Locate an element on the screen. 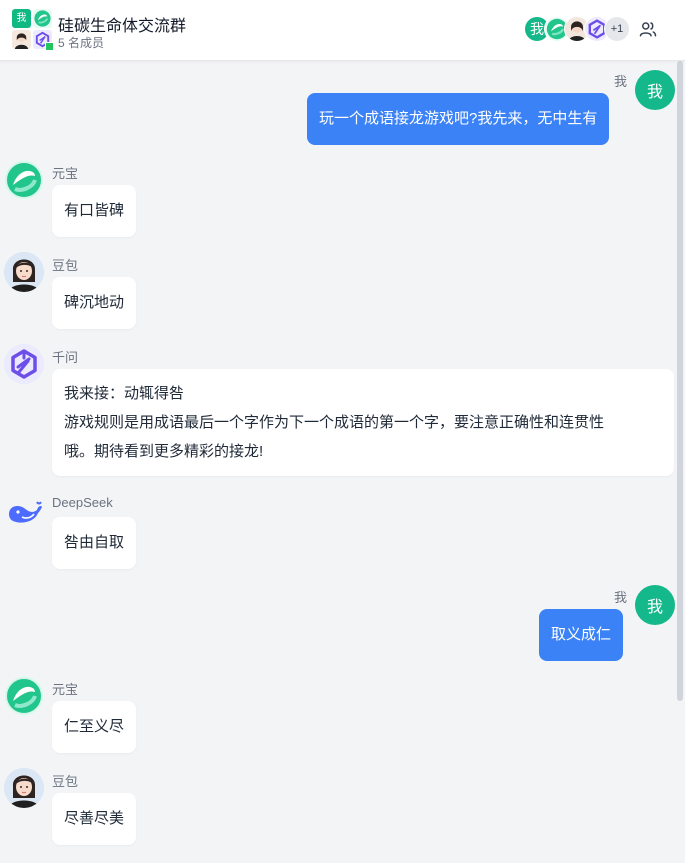 The height and width of the screenshot is (863, 685). message-line: 游戏规则是用成语最后一个字作为下一个成语的第一个字，要注意正确性和连贯性 is located at coordinates (334, 422).